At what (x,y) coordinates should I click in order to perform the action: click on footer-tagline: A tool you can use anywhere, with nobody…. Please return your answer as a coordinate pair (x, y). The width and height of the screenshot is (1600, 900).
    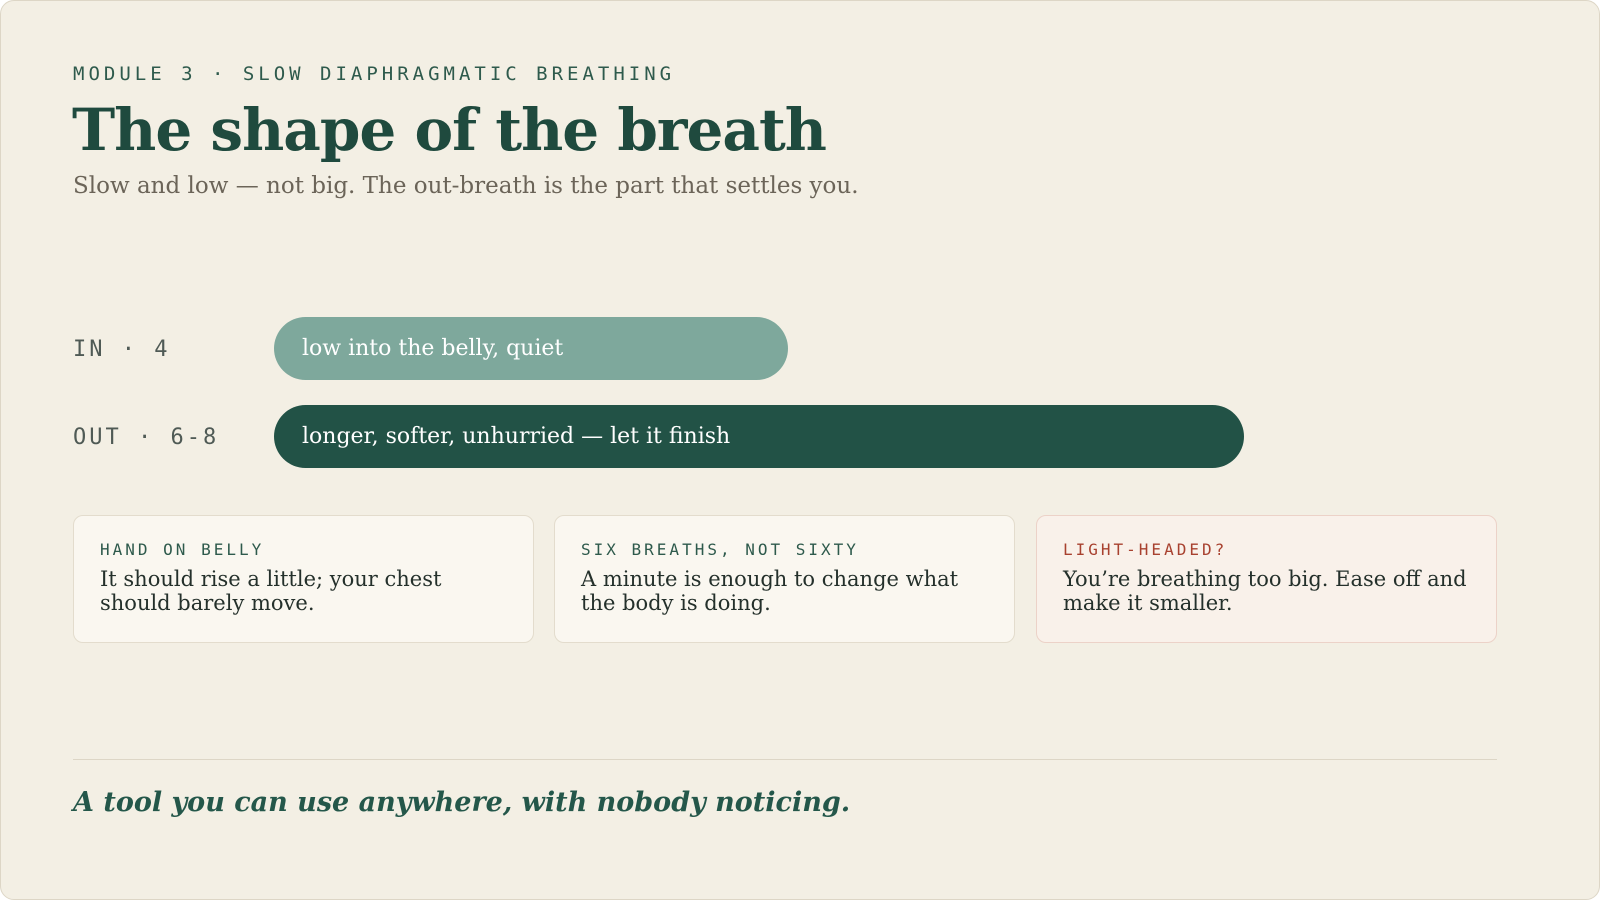
    Looking at the image, I should click on (462, 802).